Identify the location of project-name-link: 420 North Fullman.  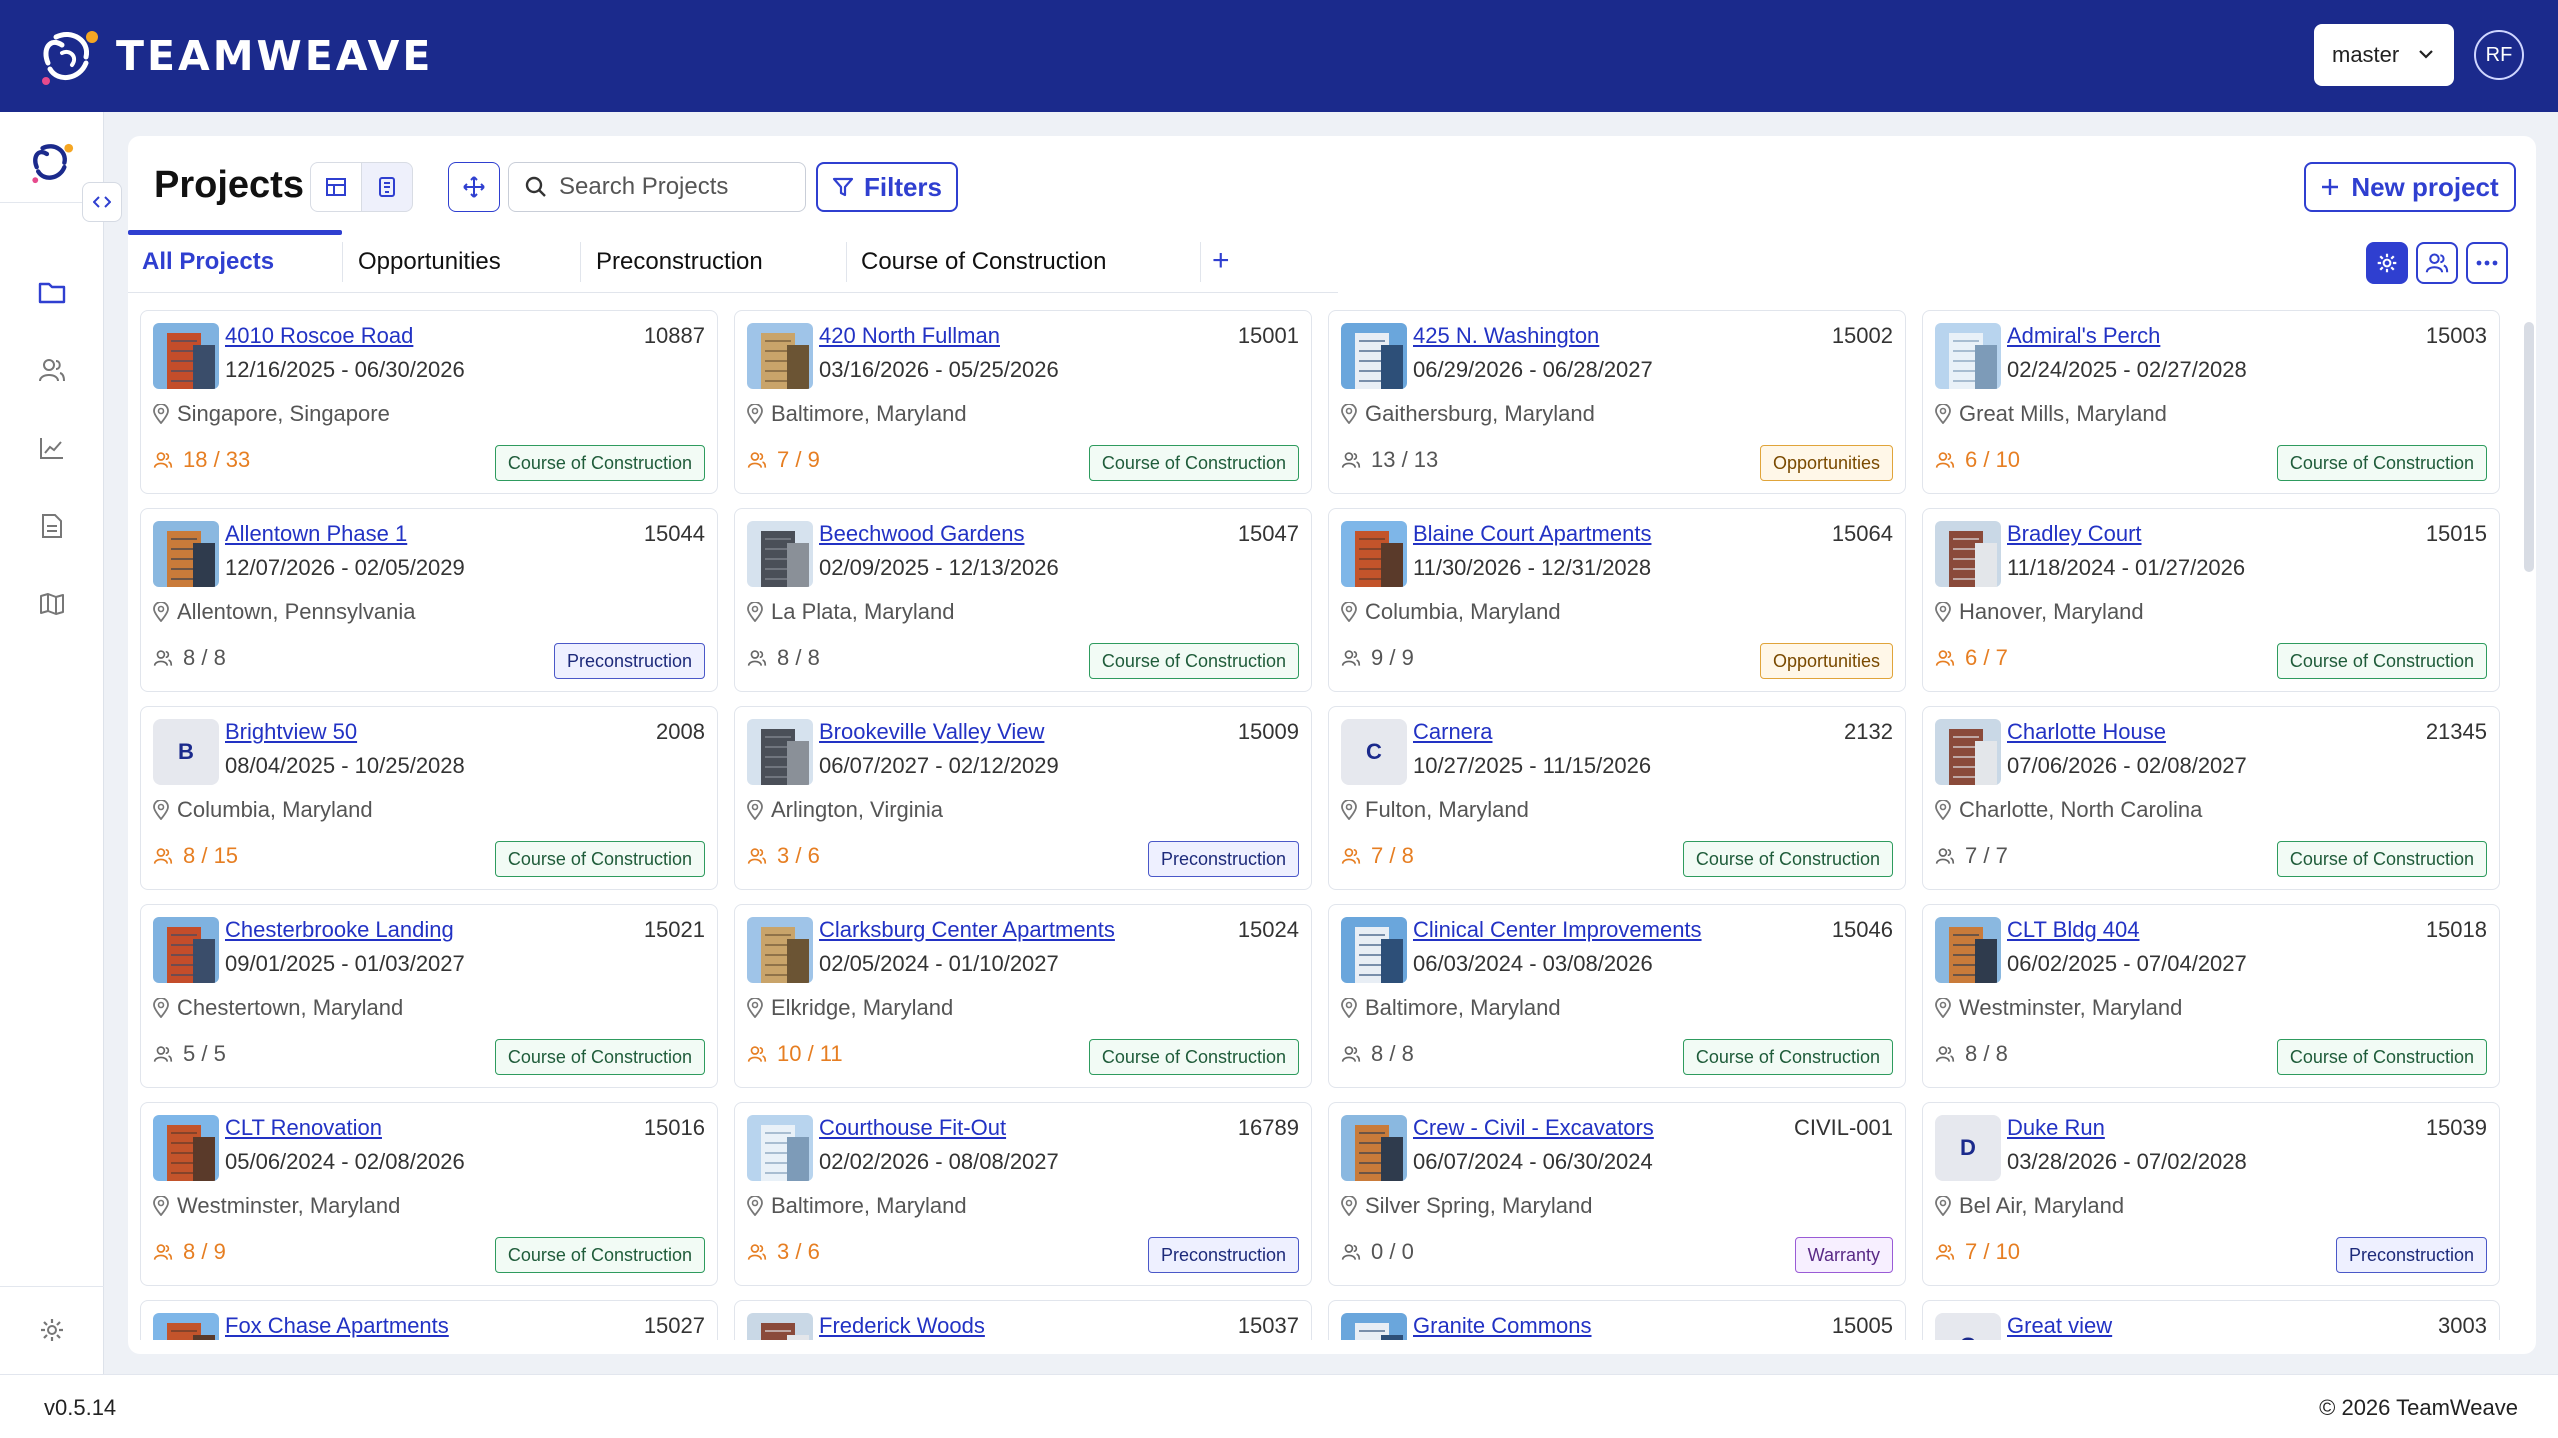
(909, 336).